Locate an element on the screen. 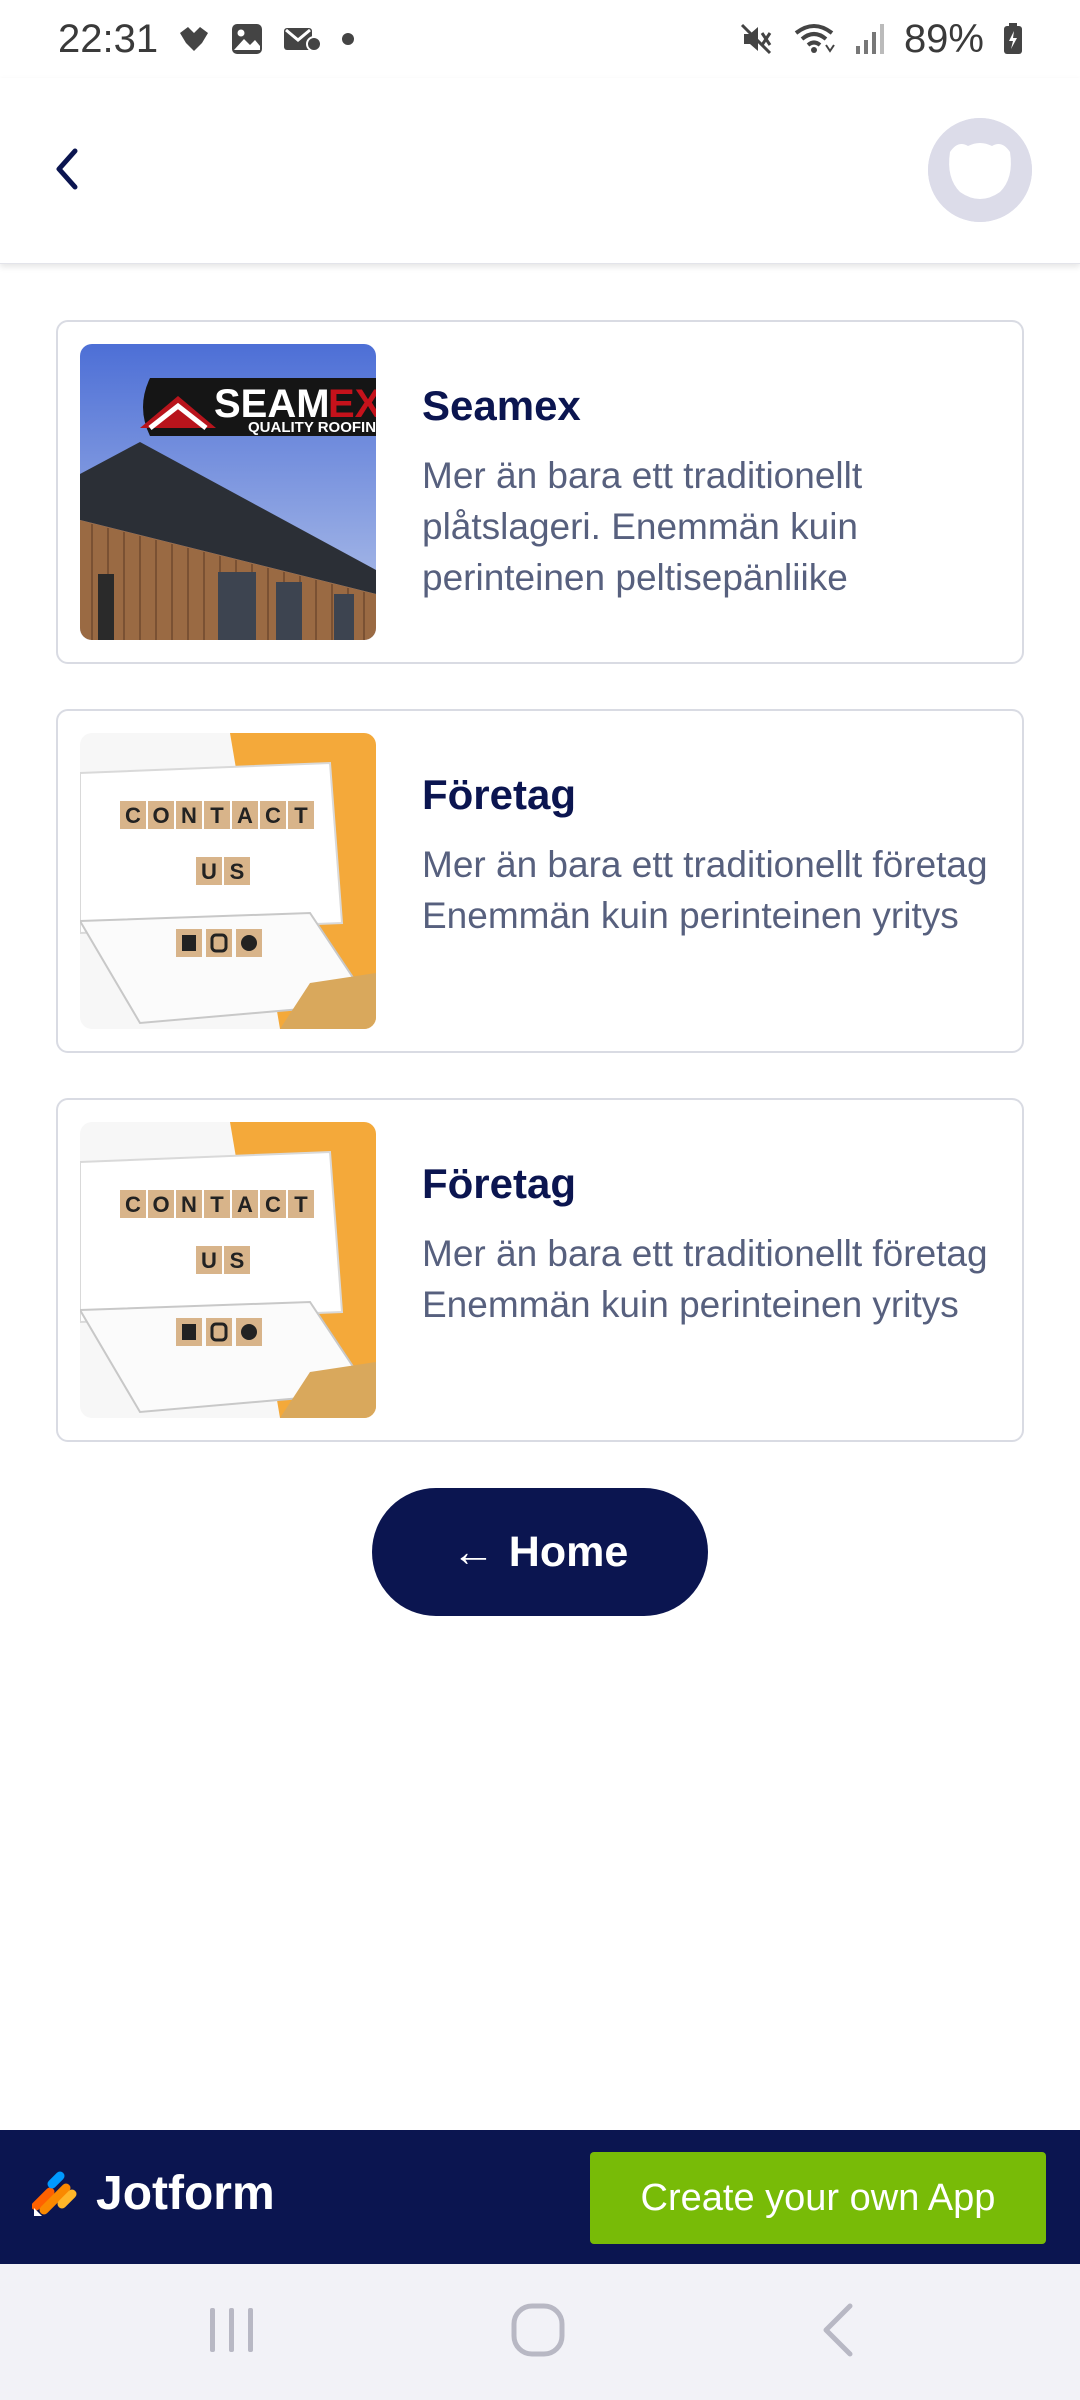 Image resolution: width=1080 pixels, height=2400 pixels. recent-apps-button is located at coordinates (232, 2332).